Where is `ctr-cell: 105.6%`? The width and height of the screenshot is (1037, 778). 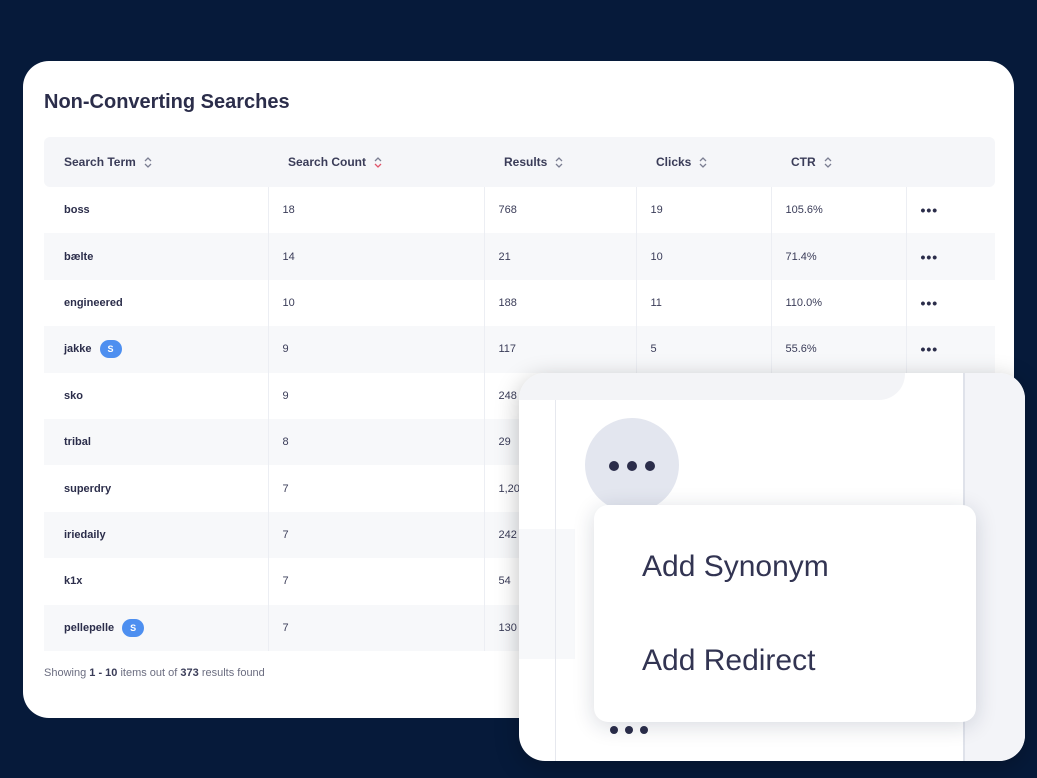
ctr-cell: 105.6% is located at coordinates (838, 210).